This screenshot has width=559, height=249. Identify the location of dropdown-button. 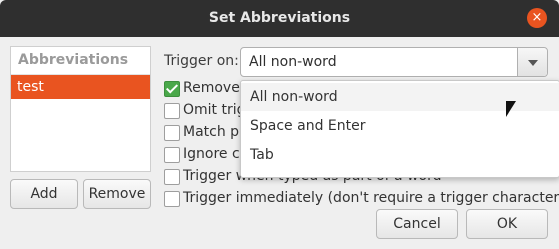
(532, 62).